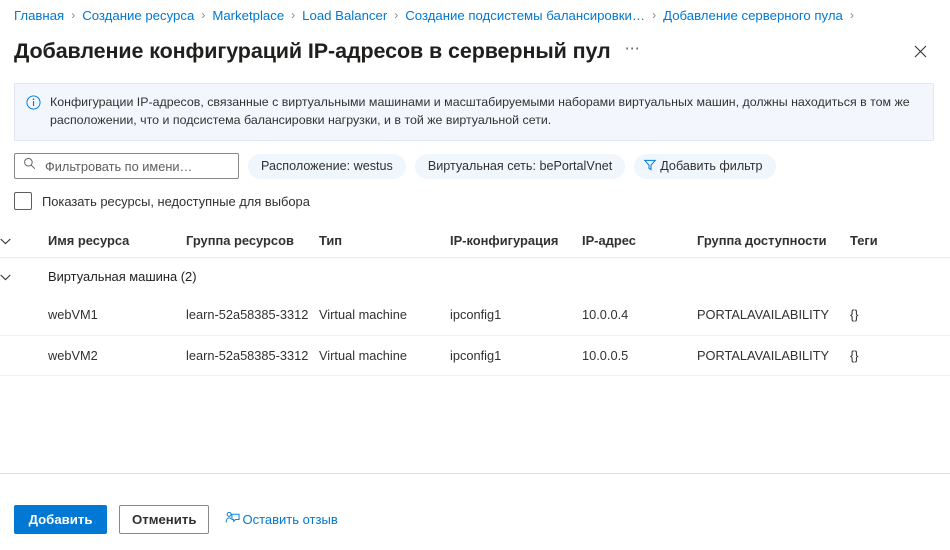 The image size is (950, 550). Describe the element at coordinates (344, 15) in the screenshot. I see `breadcrumb-item-load-balancer: Load Balancer` at that location.